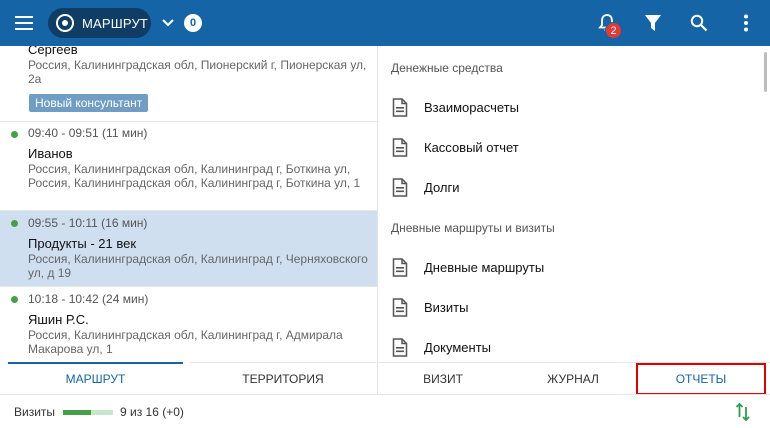 Image resolution: width=770 pixels, height=428 pixels. What do you see at coordinates (471, 107) in the screenshot?
I see `report-item-label: Взаиморасчеты` at bounding box center [471, 107].